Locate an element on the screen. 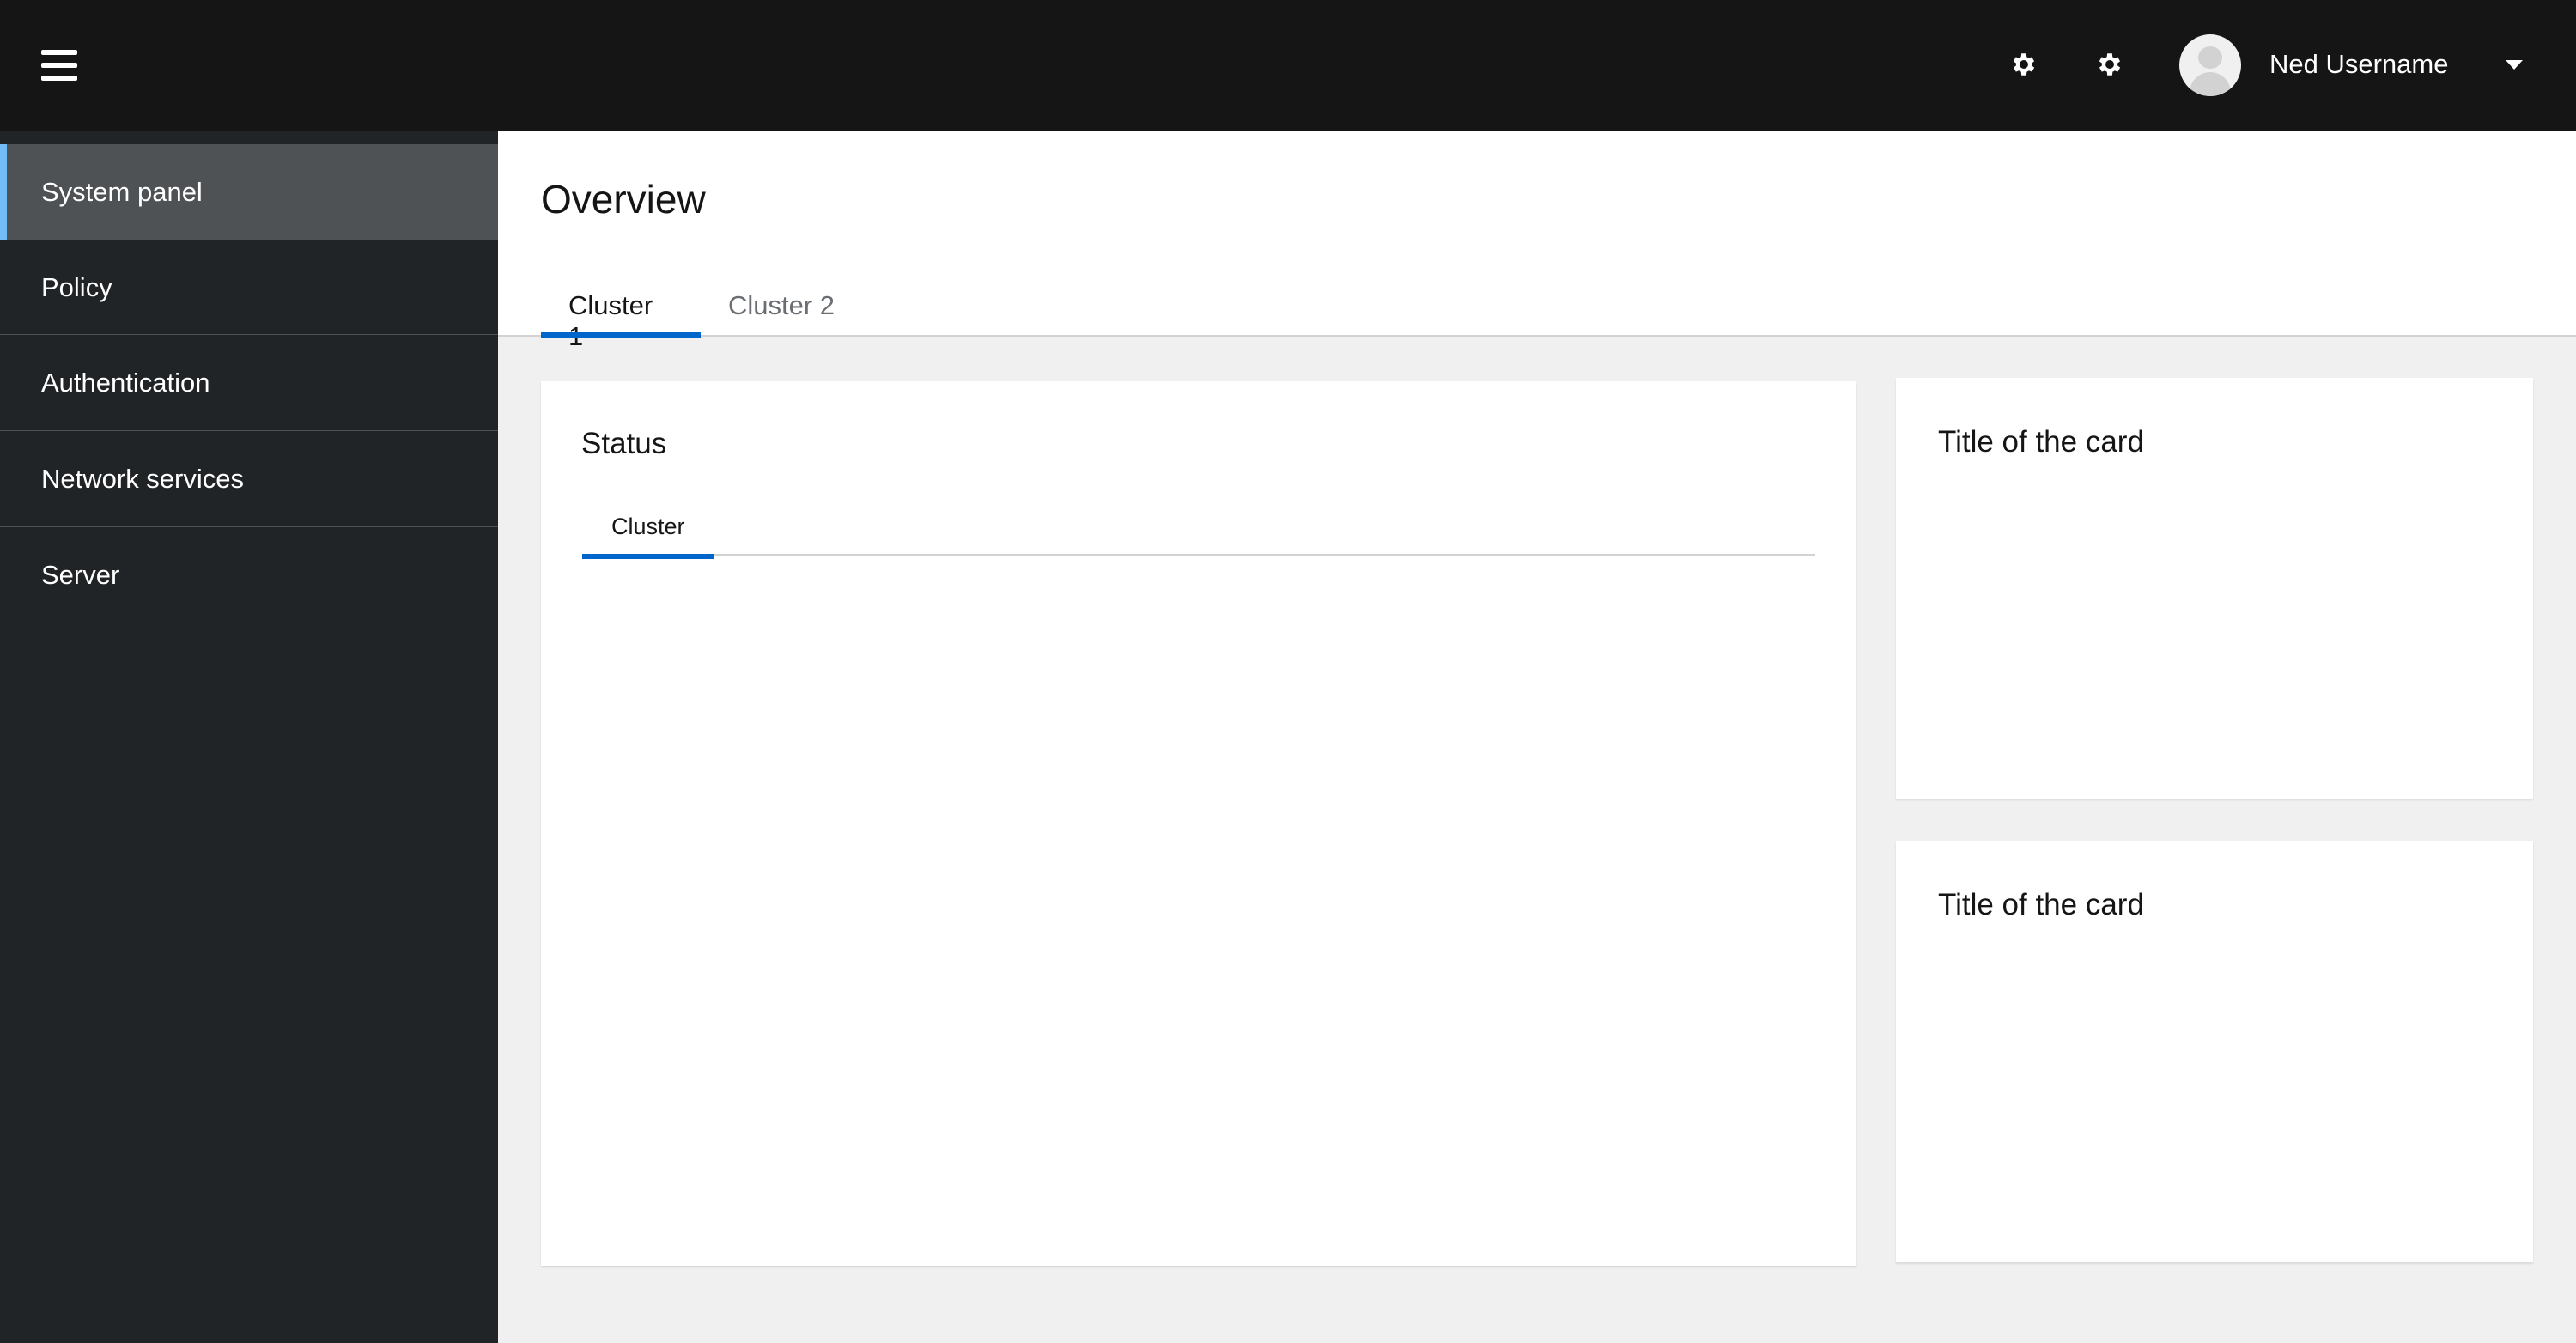 The image size is (2576, 1343). tab-label: Cluster is located at coordinates (648, 526).